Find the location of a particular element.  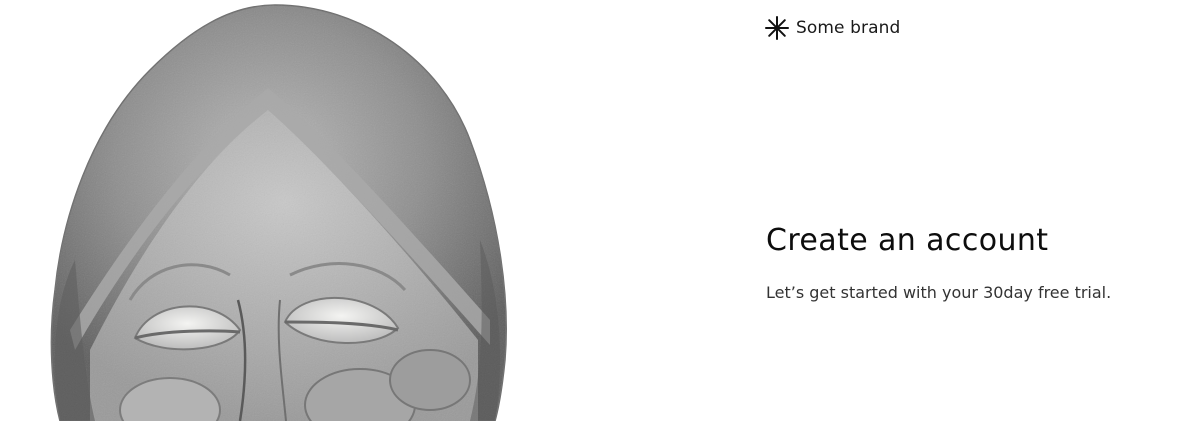

asterisk-icon is located at coordinates (777, 28).